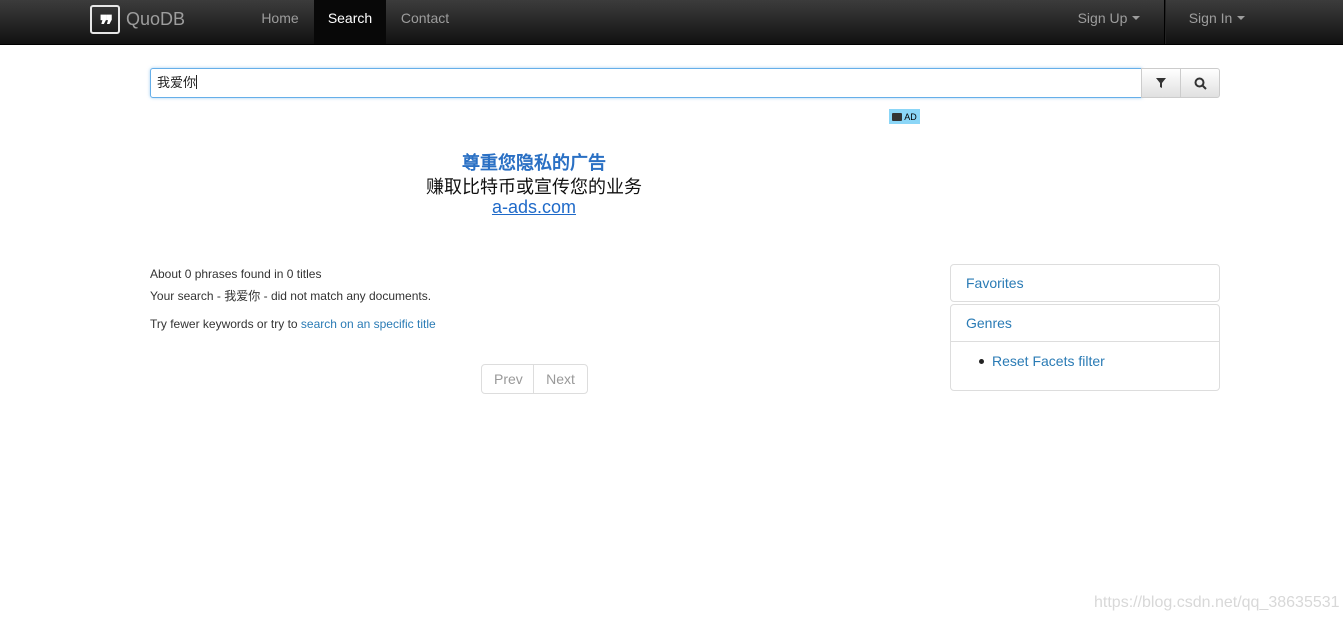 The image size is (1343, 621). What do you see at coordinates (425, 22) in the screenshot?
I see `nav-contact: Contact` at bounding box center [425, 22].